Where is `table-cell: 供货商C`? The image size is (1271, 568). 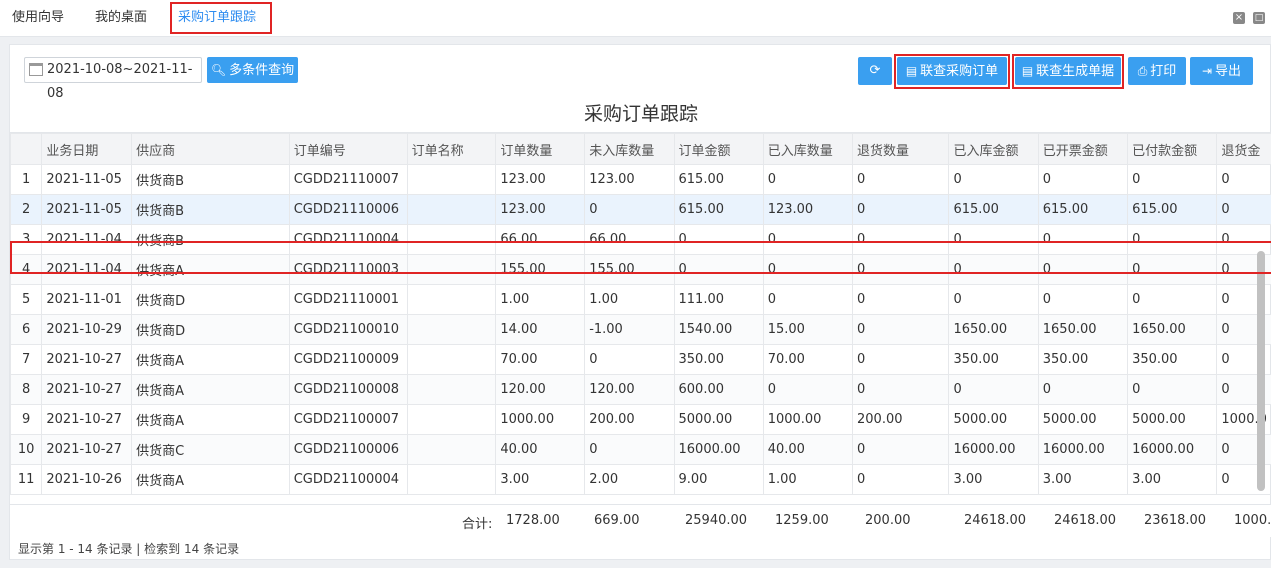
table-cell: 供货商C is located at coordinates (210, 449).